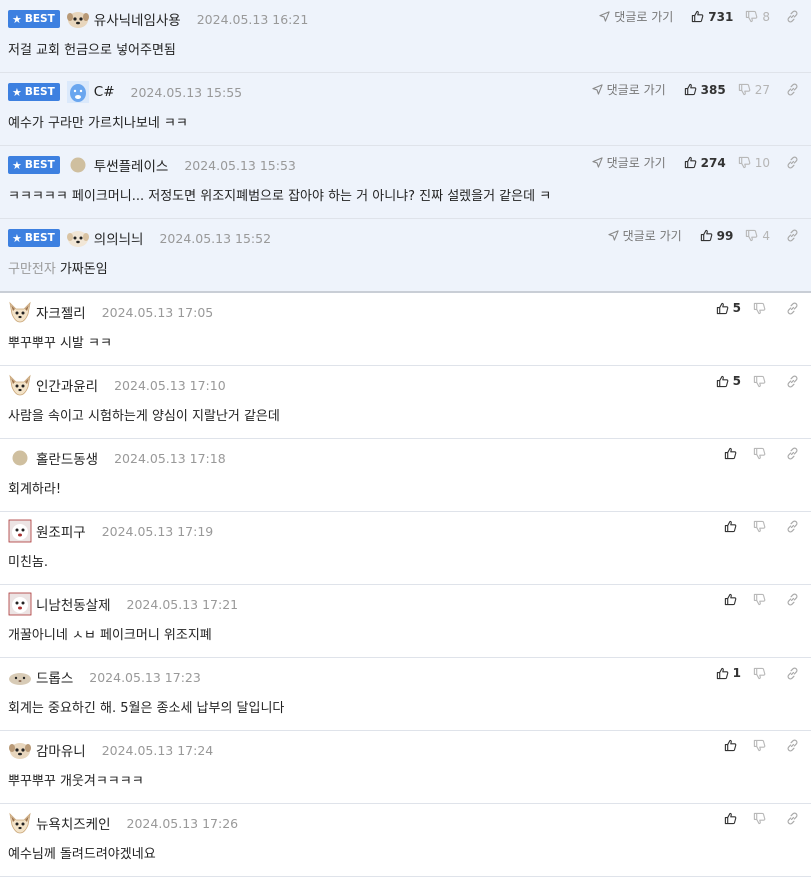 This screenshot has width=811, height=877. What do you see at coordinates (61, 312) in the screenshot?
I see `nickname: 자크젤리` at bounding box center [61, 312].